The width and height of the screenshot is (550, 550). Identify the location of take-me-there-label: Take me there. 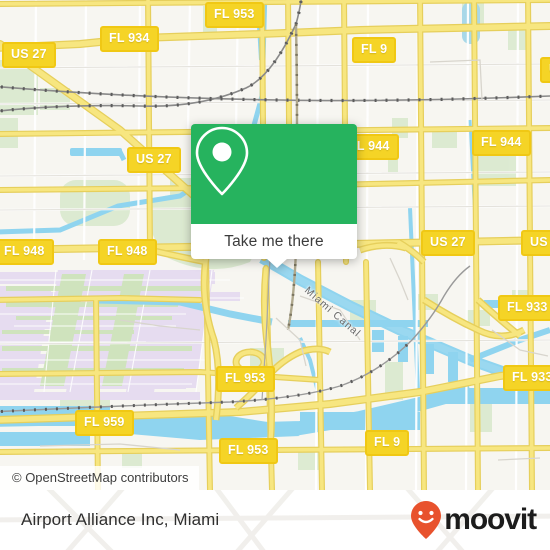
(274, 241).